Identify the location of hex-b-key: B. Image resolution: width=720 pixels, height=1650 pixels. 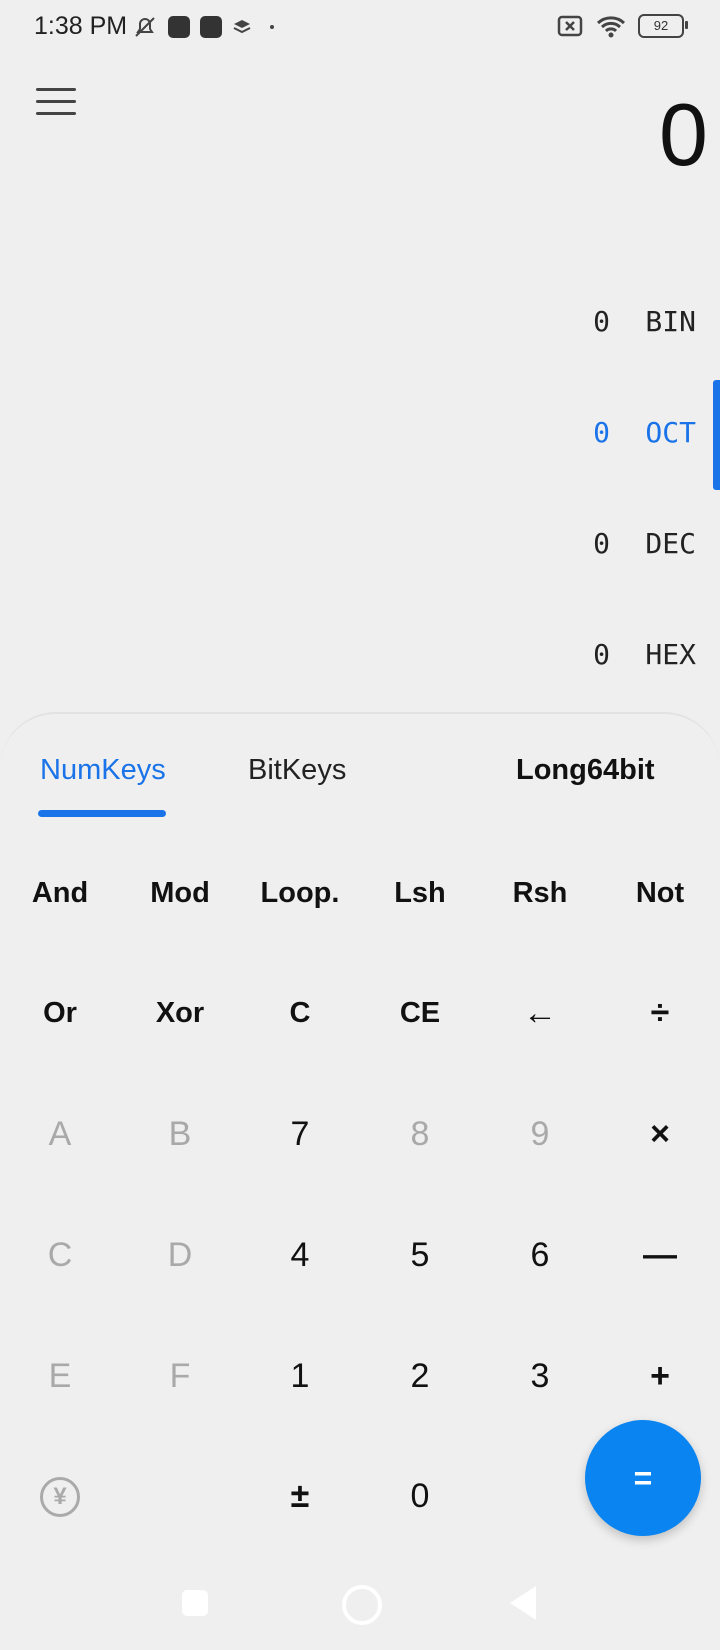
(180, 1134).